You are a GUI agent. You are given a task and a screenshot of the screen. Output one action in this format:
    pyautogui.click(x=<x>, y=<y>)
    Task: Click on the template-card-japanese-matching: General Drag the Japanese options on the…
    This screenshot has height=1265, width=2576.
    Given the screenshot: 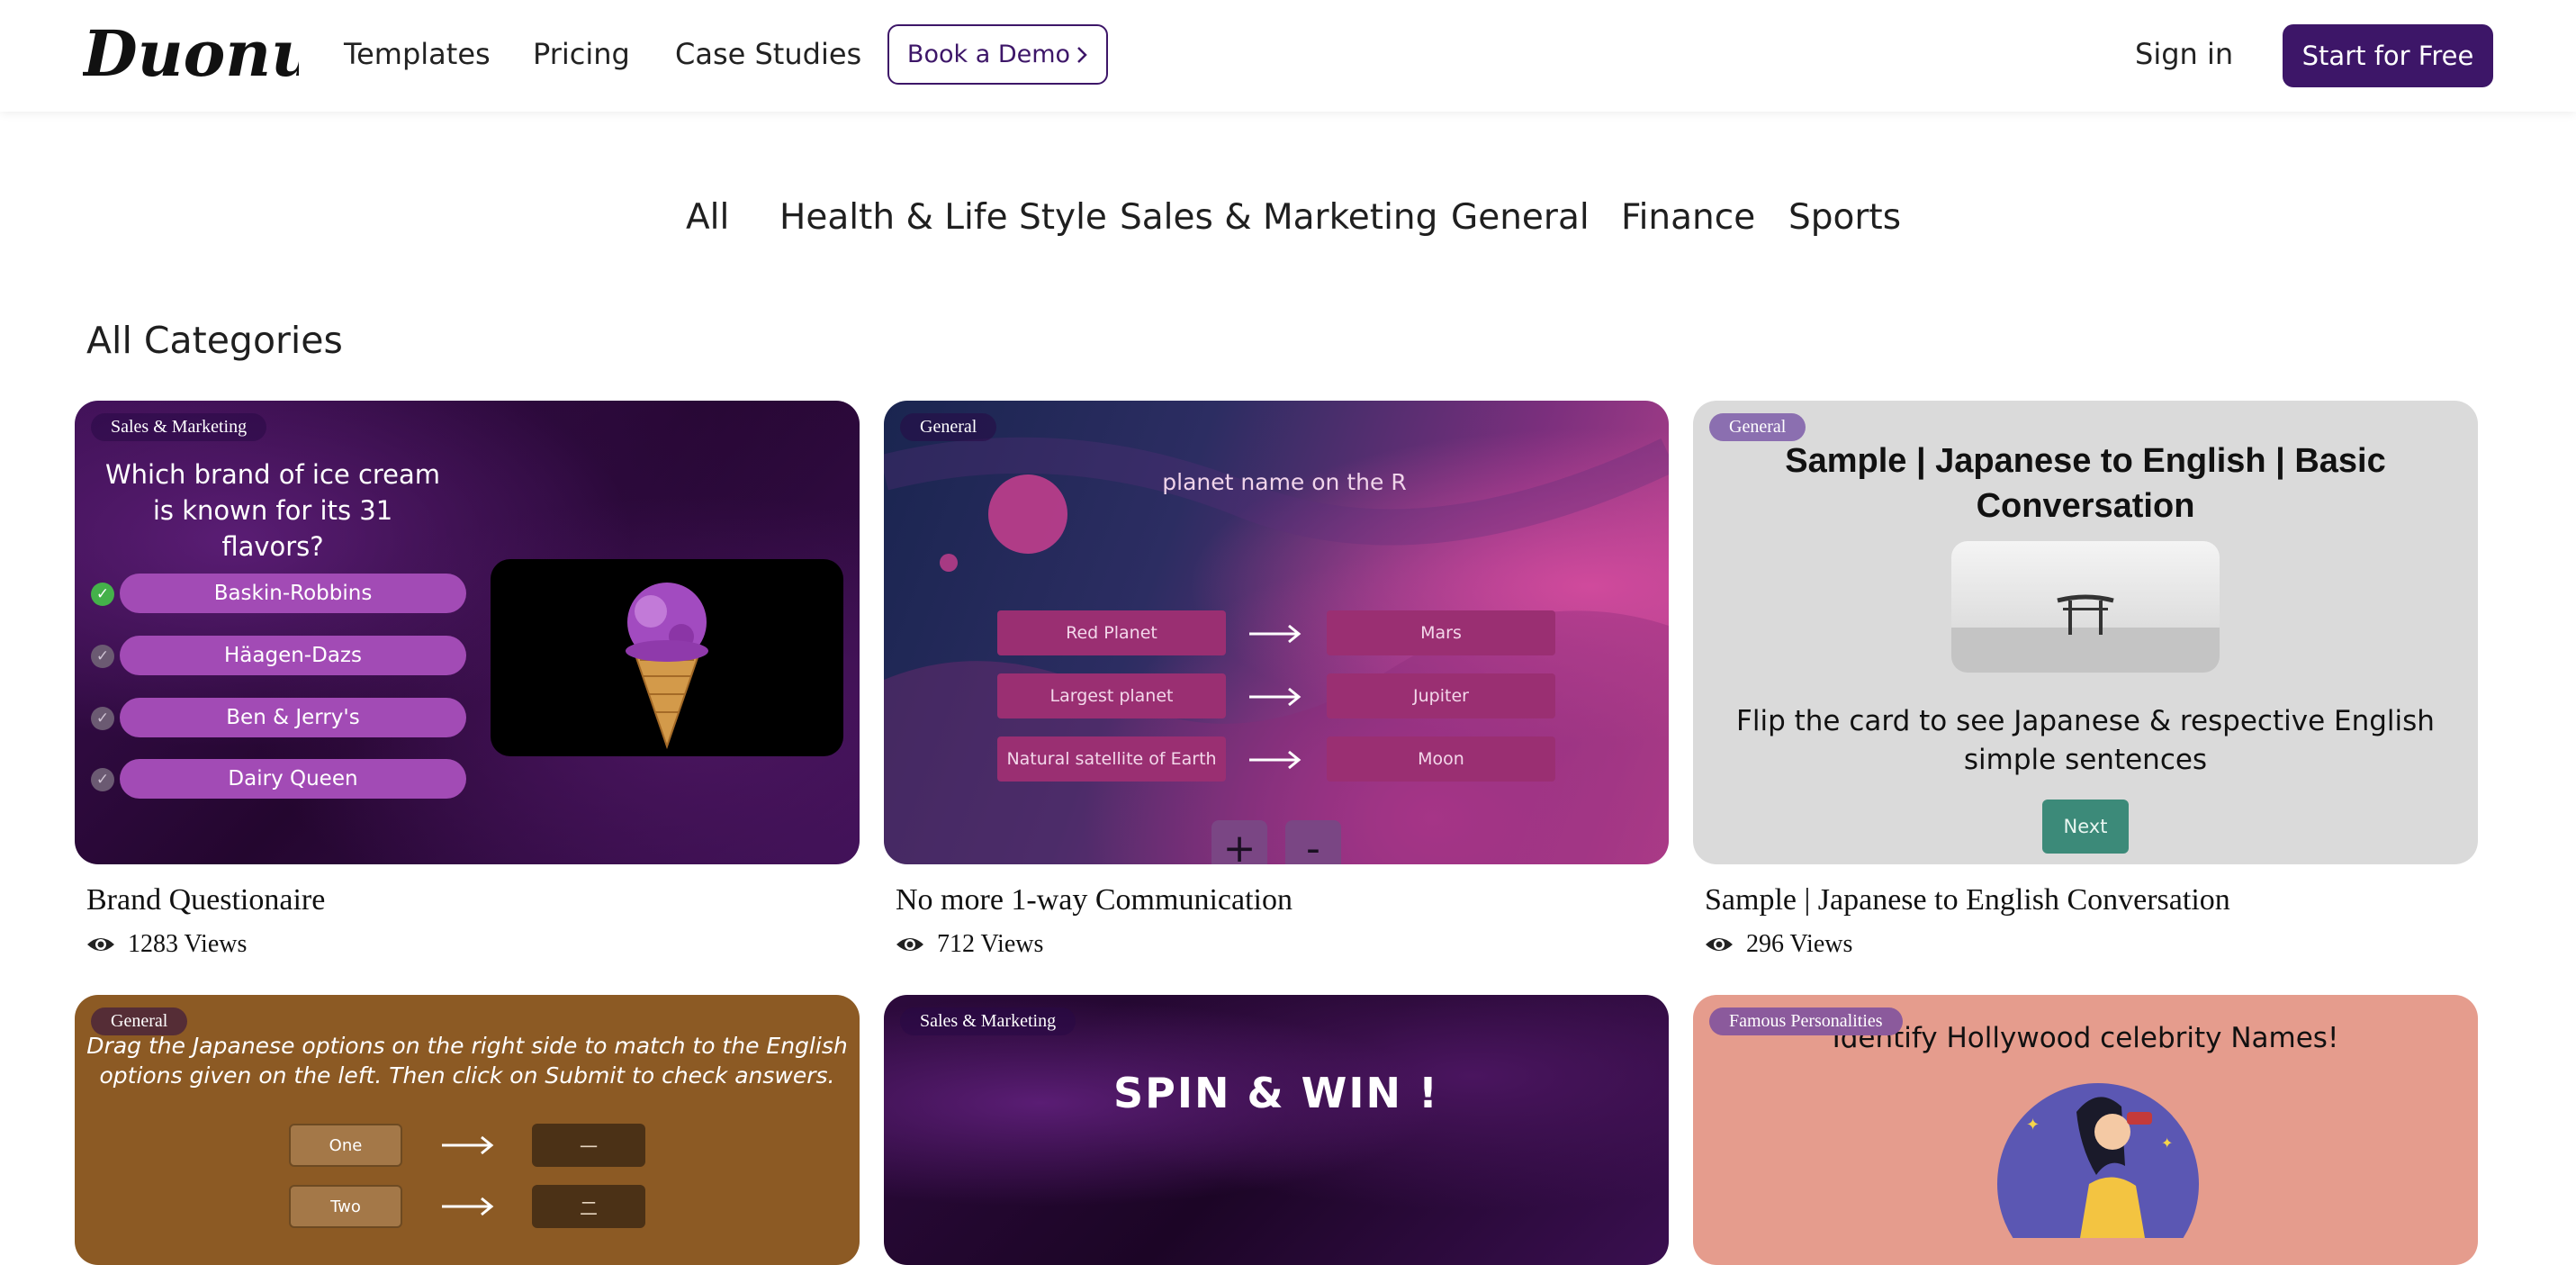 What is the action you would take?
    pyautogui.click(x=467, y=1130)
    